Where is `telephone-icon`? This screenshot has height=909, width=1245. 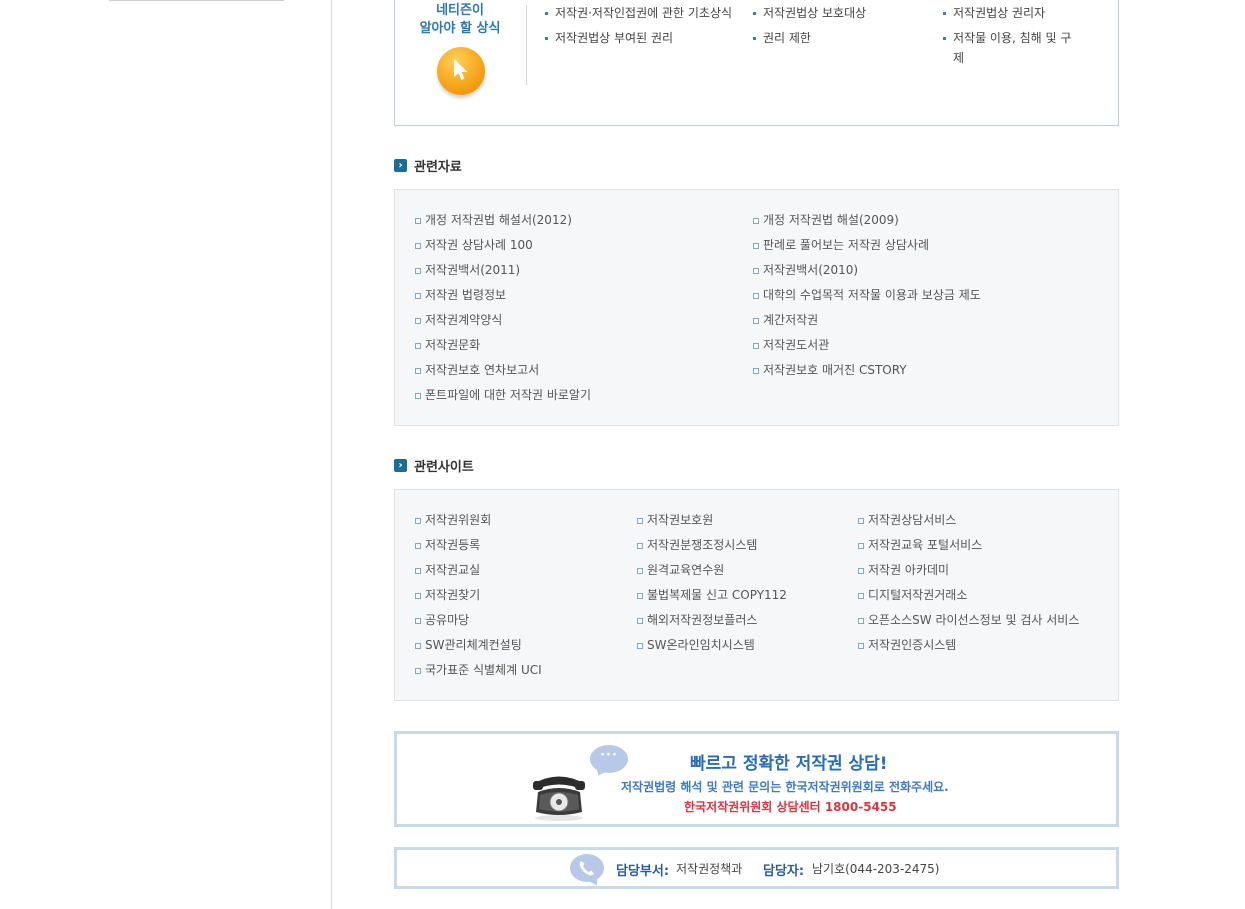
telephone-icon is located at coordinates (559, 793).